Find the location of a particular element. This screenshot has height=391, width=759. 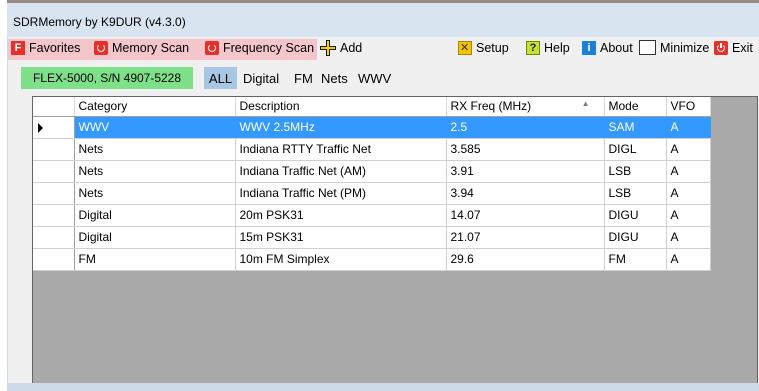

menu-minimize-label: Minimize is located at coordinates (685, 47).